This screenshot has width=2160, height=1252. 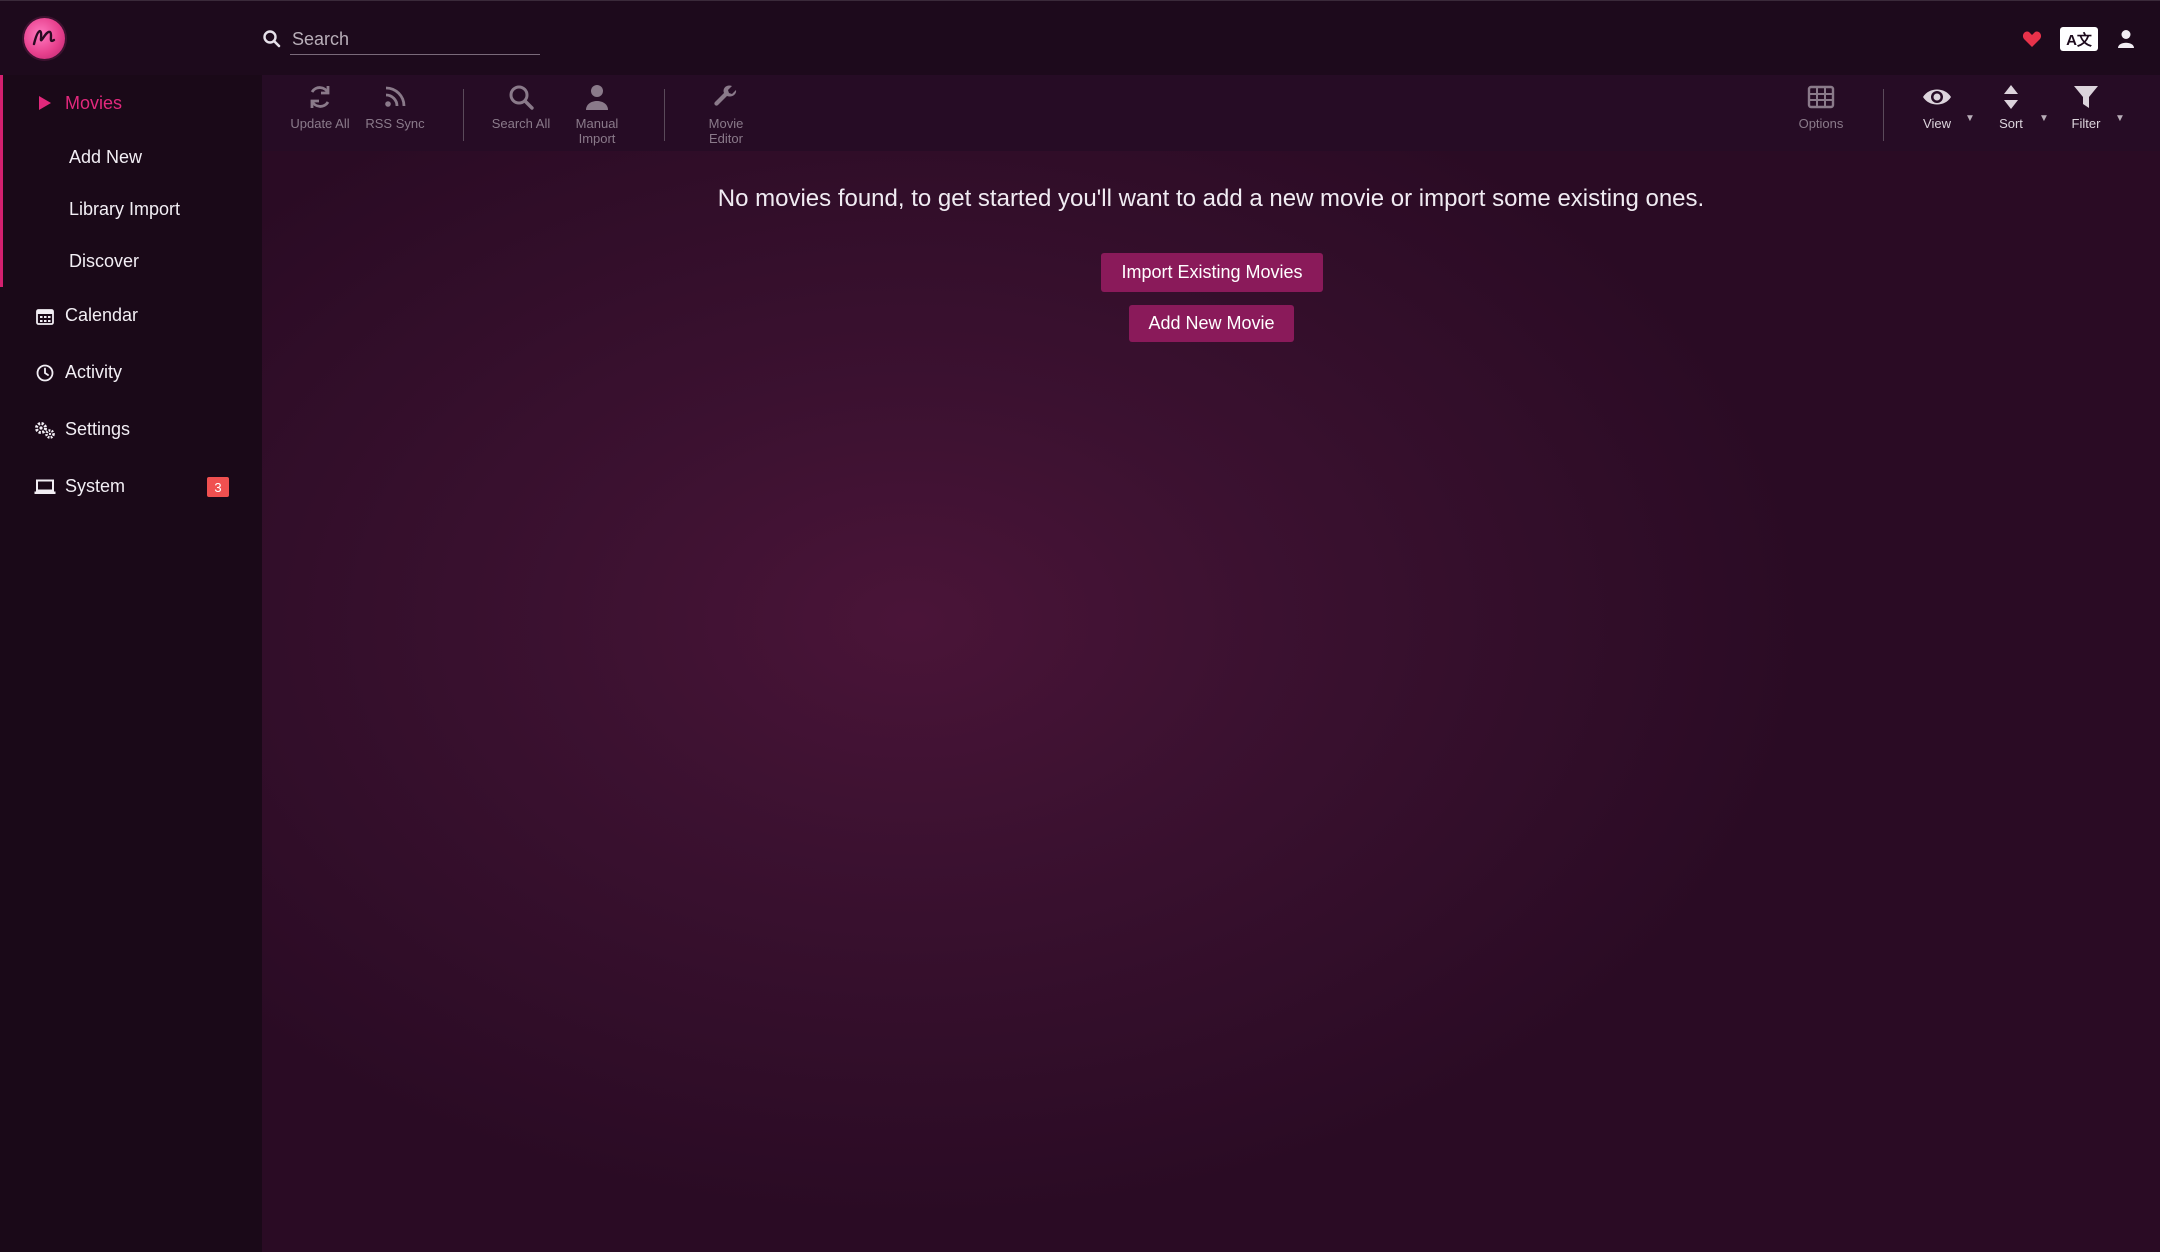 What do you see at coordinates (1821, 97) in the screenshot?
I see `table-icon` at bounding box center [1821, 97].